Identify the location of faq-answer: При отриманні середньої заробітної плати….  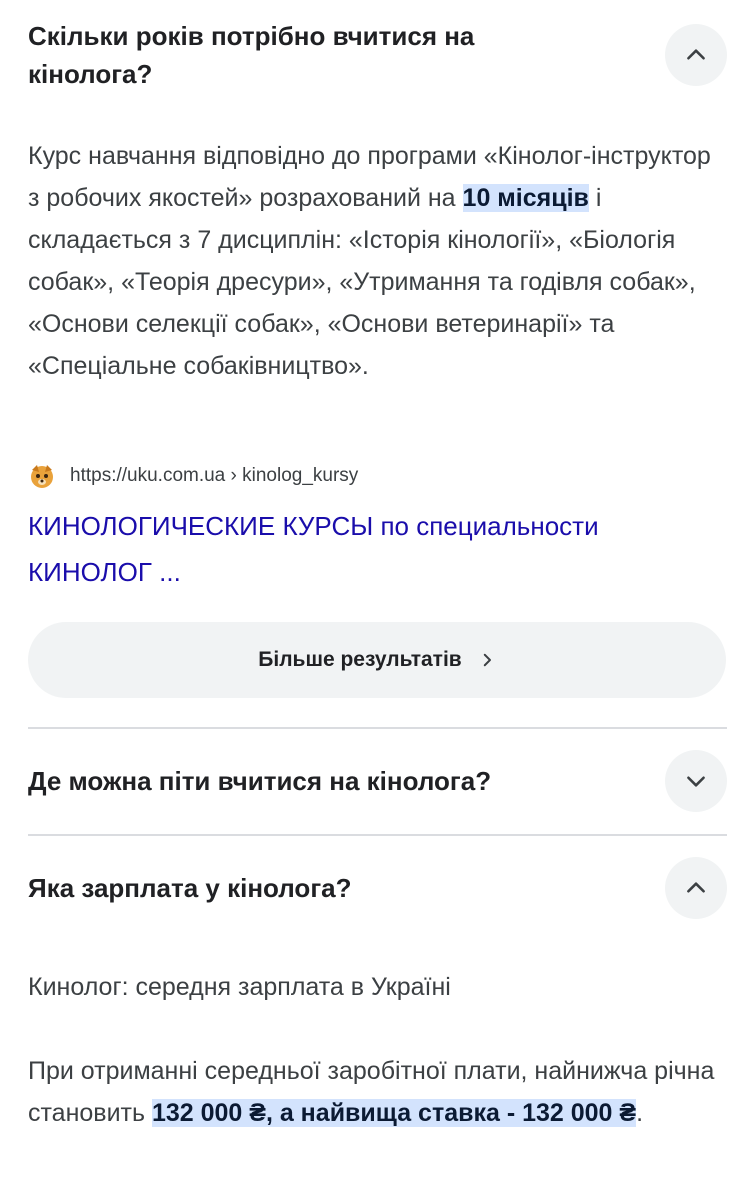
(377, 1092).